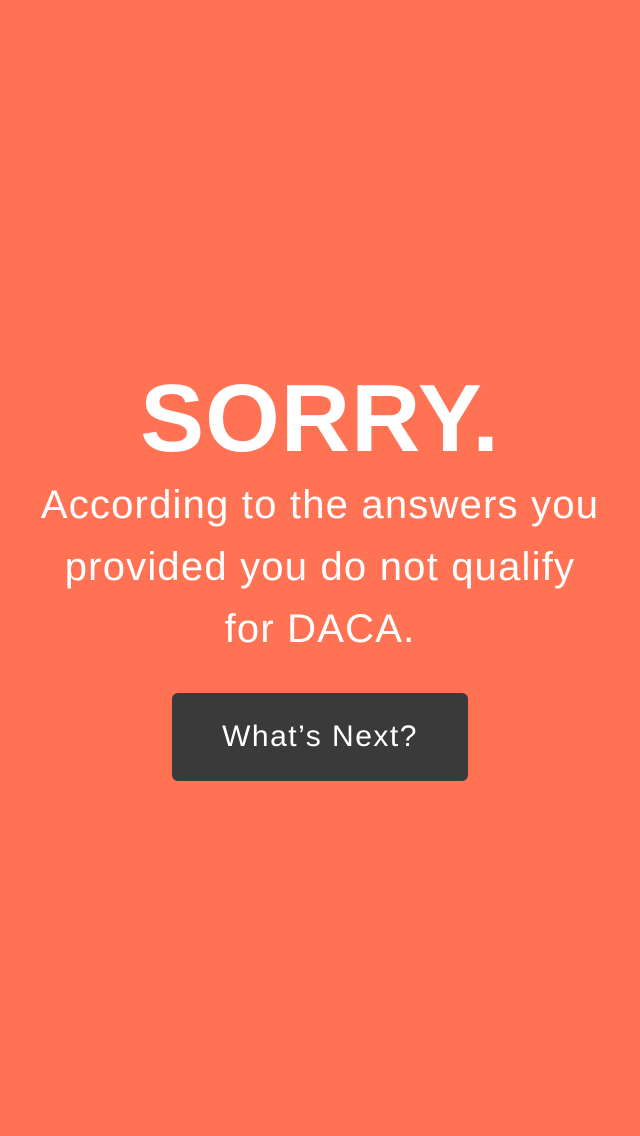 The image size is (640, 1136). What do you see at coordinates (320, 418) in the screenshot?
I see `result-headline: SORRY.` at bounding box center [320, 418].